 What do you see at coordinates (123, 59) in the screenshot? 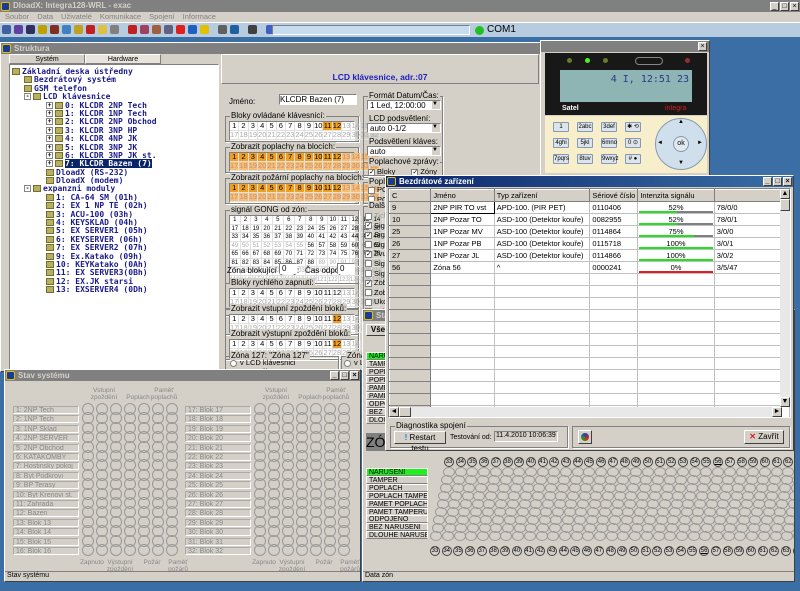
I see `tab-hardware: Hardware` at bounding box center [123, 59].